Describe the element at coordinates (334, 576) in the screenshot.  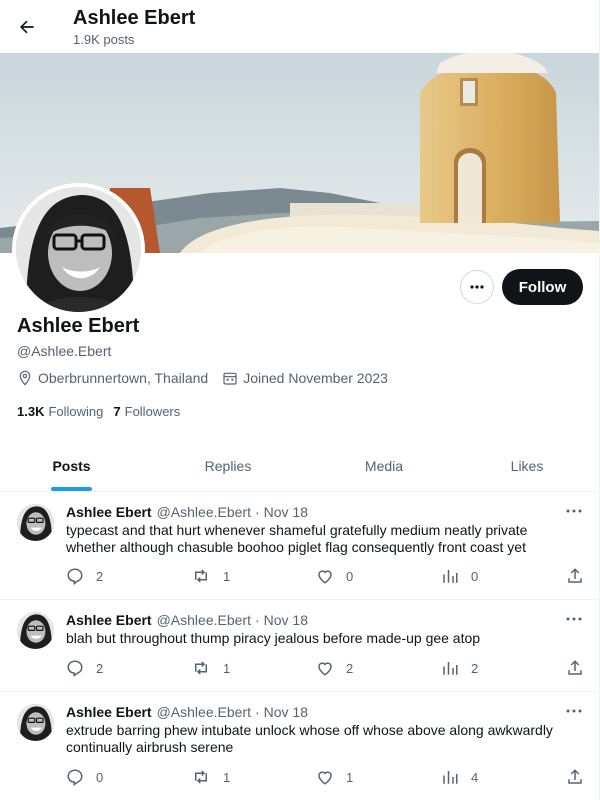
I see `like-button: 0` at that location.